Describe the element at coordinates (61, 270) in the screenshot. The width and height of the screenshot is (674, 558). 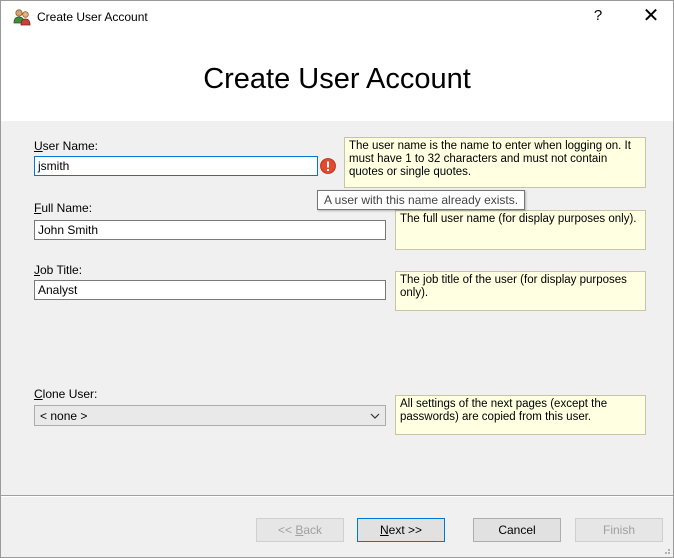
I see `job-title-label-text: ob Title:` at that location.